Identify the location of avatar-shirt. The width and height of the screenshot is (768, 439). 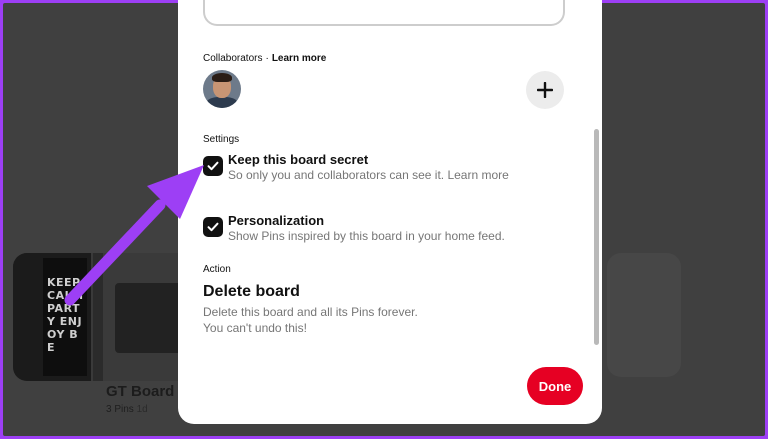
(222, 102).